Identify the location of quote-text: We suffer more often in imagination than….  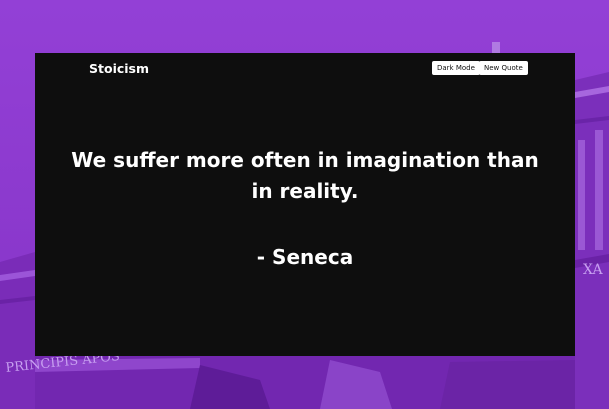
(305, 175).